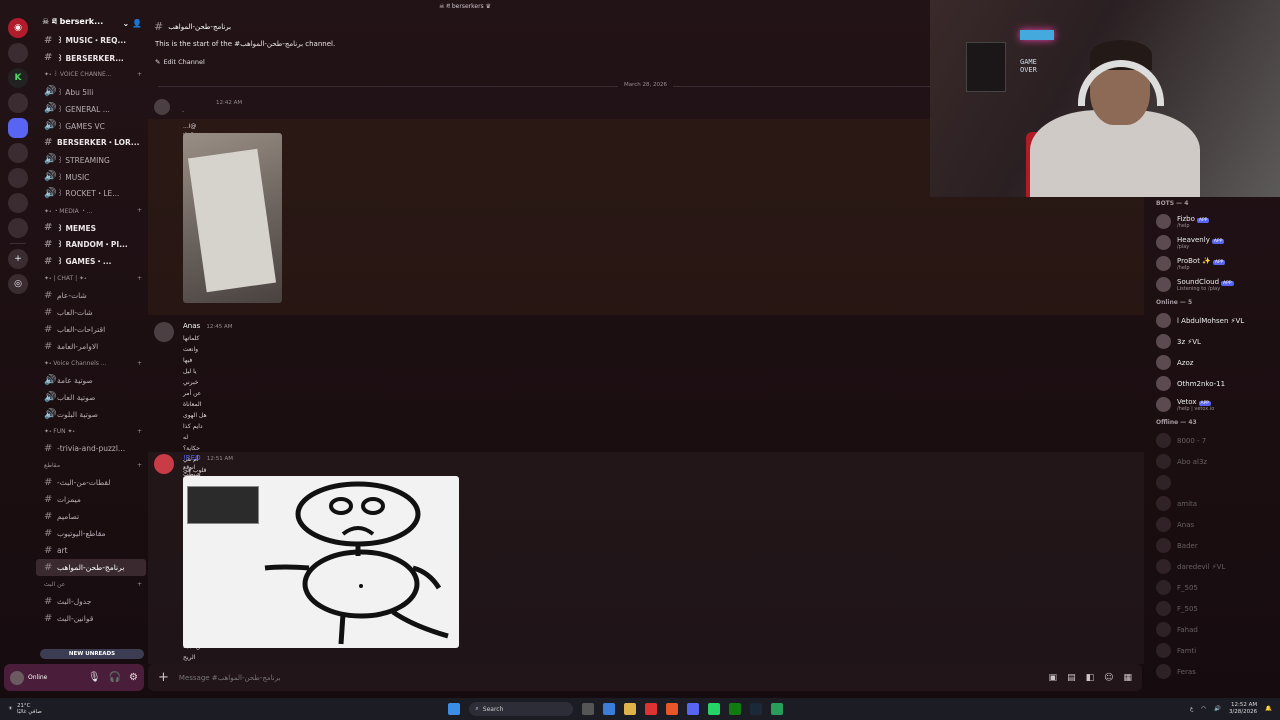 Image resolution: width=1280 pixels, height=720 pixels. Describe the element at coordinates (1214, 671) in the screenshot. I see `member-item: Feras` at that location.